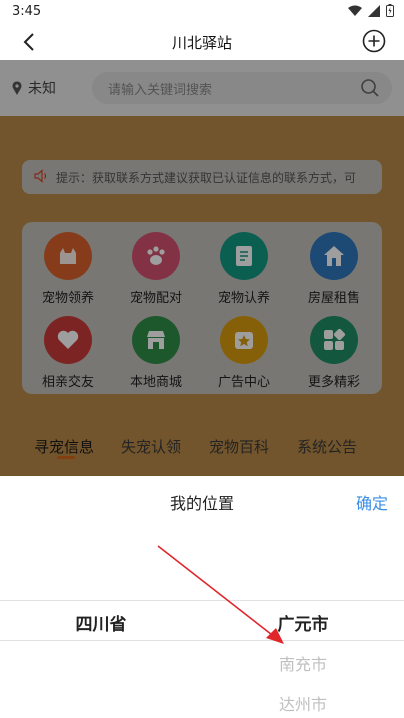  Describe the element at coordinates (303, 625) in the screenshot. I see `city-selected: 广元市` at that location.